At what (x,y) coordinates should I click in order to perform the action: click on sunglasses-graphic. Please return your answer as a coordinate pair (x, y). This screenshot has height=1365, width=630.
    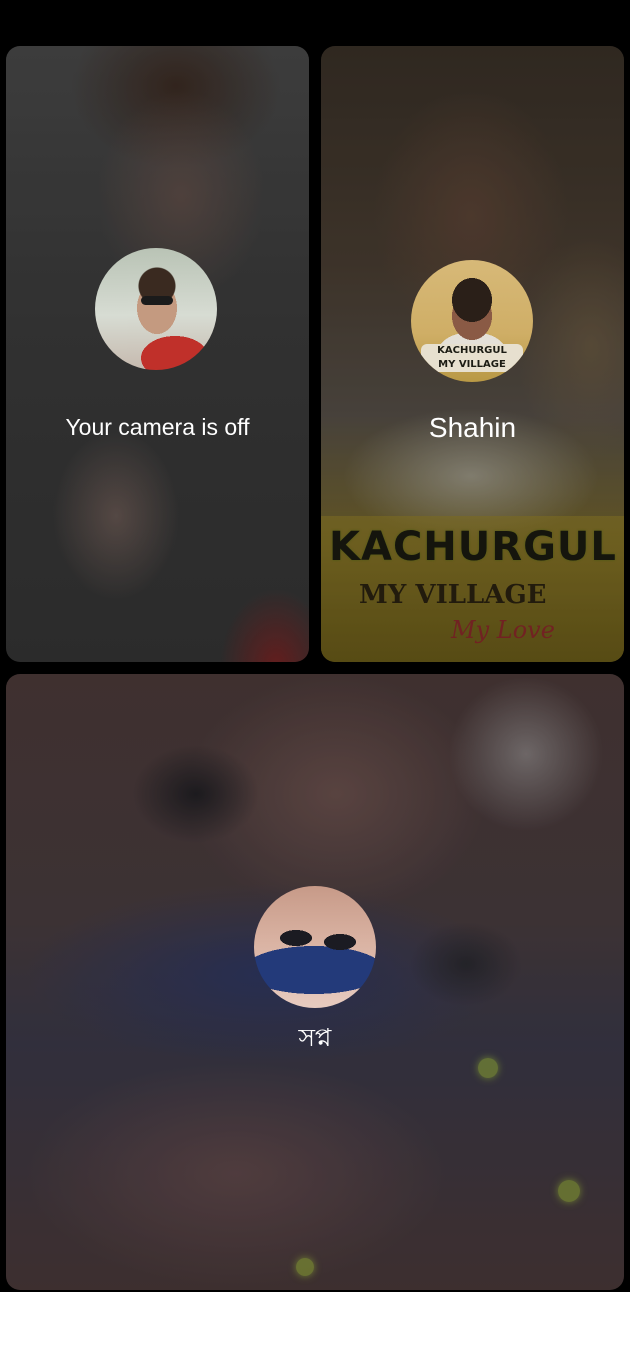
    Looking at the image, I should click on (157, 300).